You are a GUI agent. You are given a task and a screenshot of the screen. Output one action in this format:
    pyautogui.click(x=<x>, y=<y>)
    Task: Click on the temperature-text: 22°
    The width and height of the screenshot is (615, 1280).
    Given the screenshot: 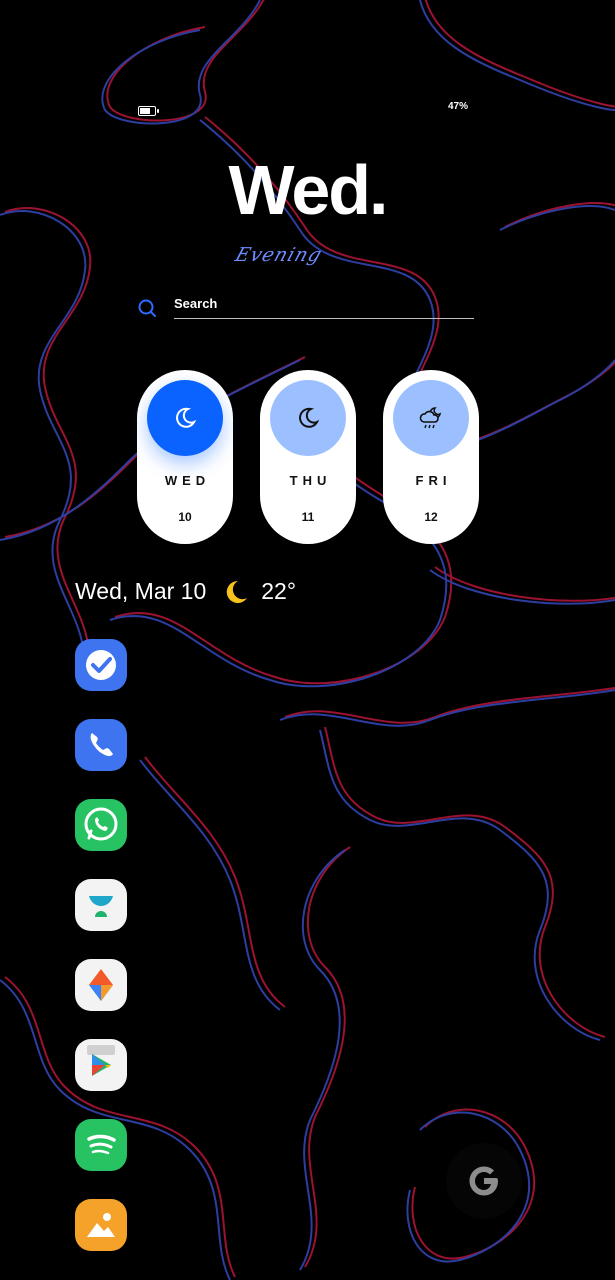 What is the action you would take?
    pyautogui.click(x=279, y=591)
    